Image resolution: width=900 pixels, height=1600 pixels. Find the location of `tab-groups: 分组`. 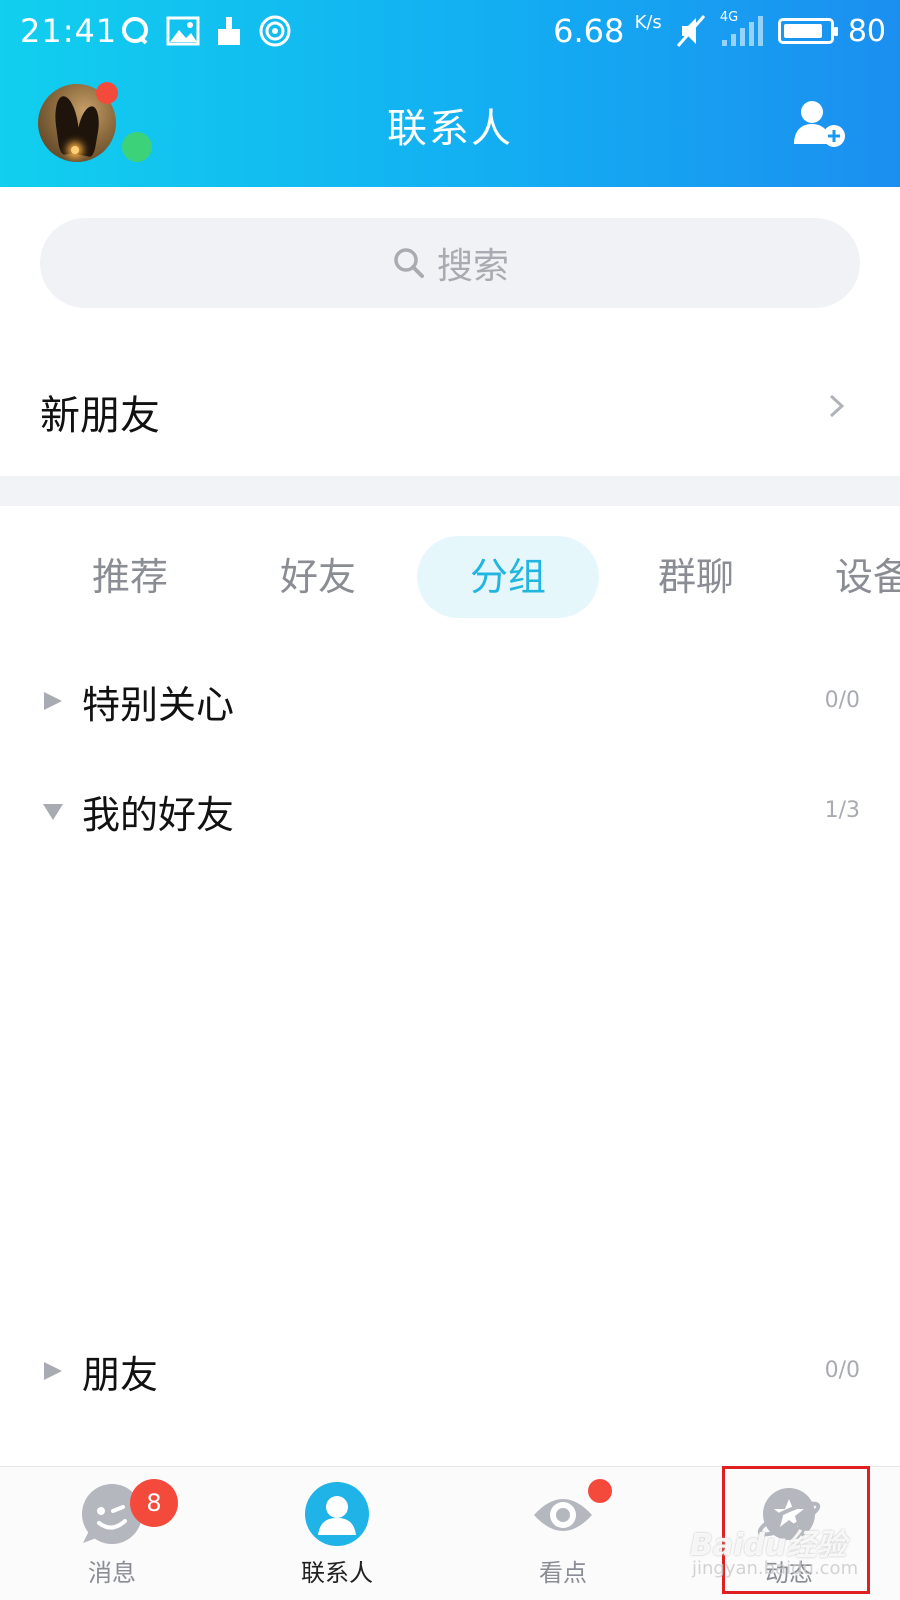

tab-groups: 分组 is located at coordinates (508, 577).